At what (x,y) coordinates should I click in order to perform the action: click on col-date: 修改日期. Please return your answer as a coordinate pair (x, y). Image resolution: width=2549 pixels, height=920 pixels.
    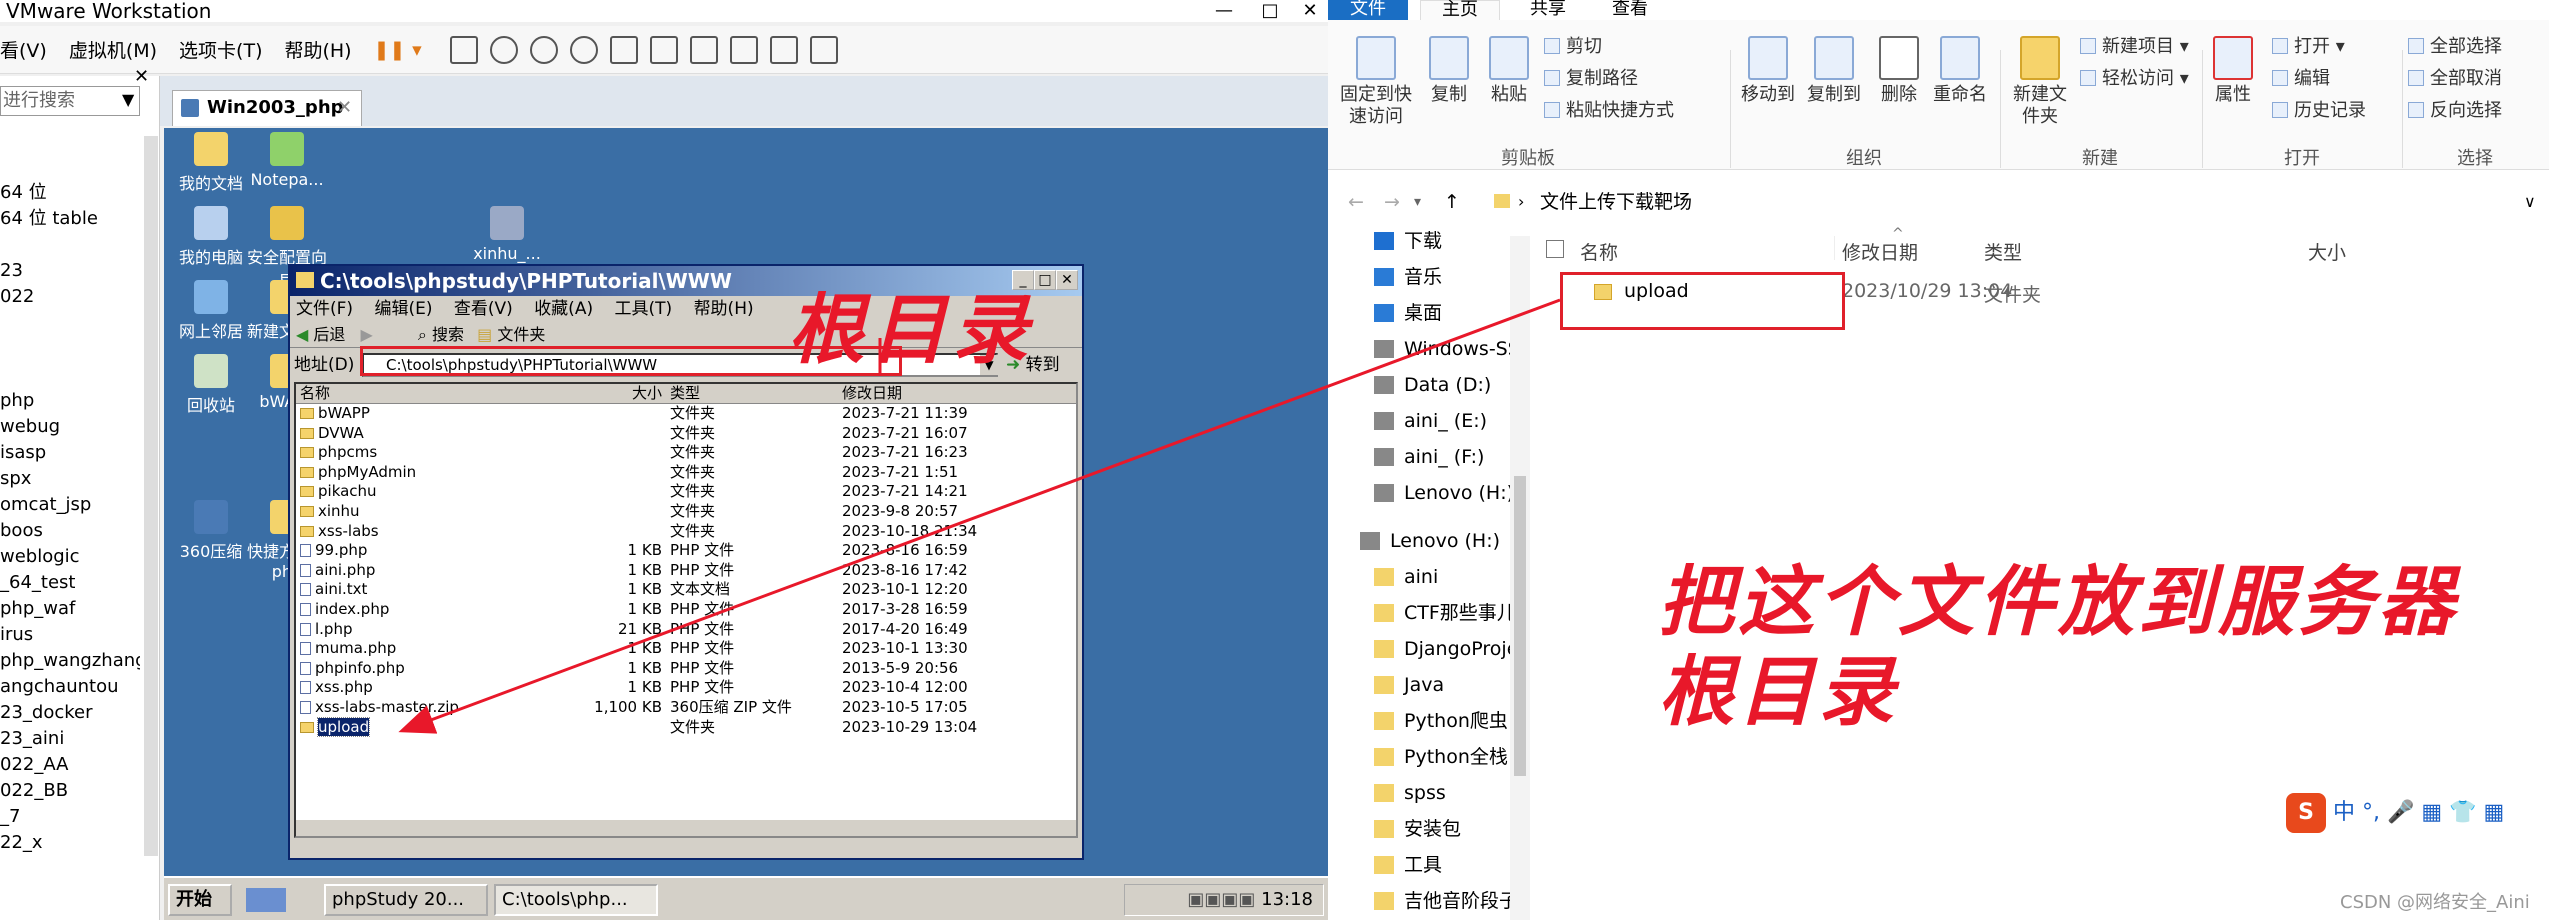
    Looking at the image, I should click on (1876, 251).